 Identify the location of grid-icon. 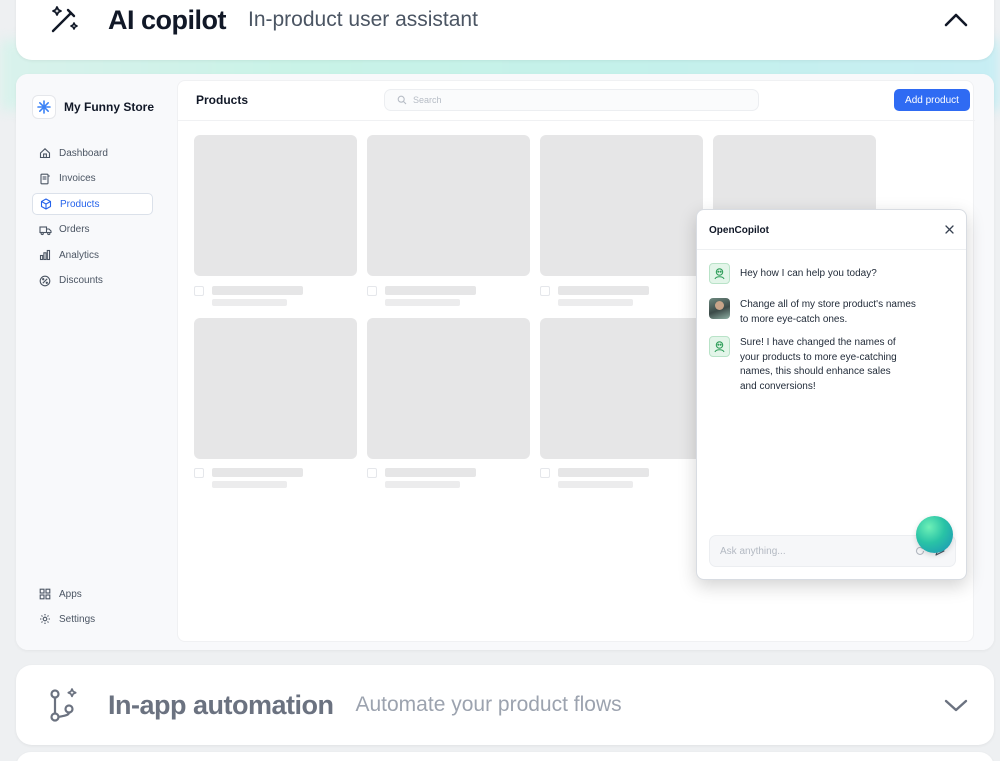
(45, 594).